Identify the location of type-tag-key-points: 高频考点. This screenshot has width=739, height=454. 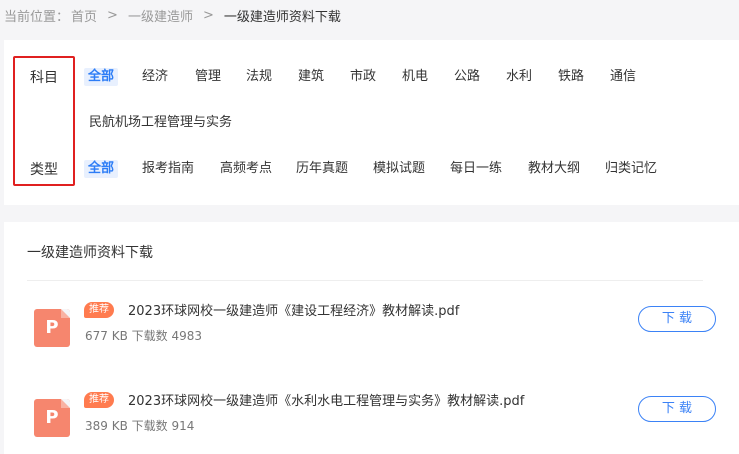
(246, 169).